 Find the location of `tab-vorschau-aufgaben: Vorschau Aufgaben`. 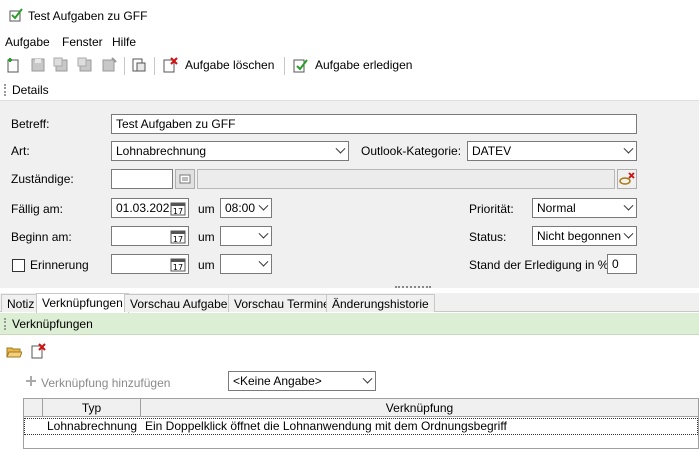

tab-vorschau-aufgaben: Vorschau Aufgaben is located at coordinates (182, 303).